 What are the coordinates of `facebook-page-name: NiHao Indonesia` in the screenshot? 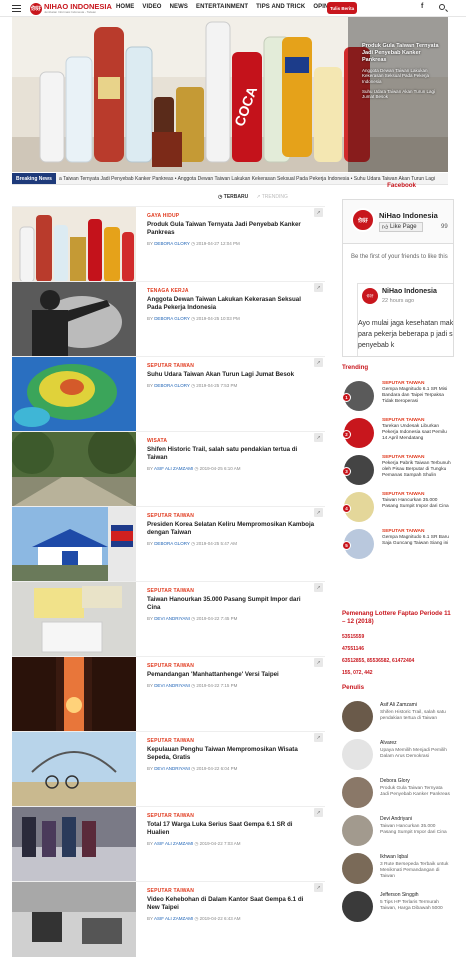 It's located at (408, 215).